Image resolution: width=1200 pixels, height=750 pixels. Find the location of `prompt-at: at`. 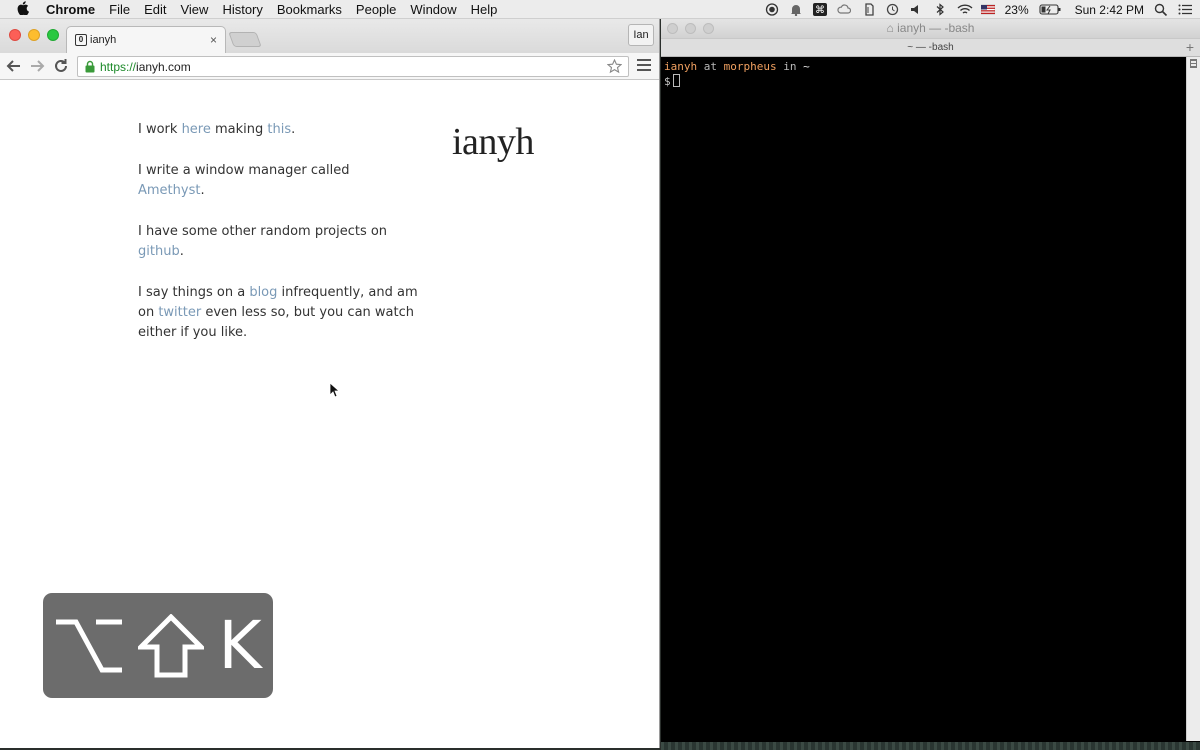

prompt-at: at is located at coordinates (710, 66).